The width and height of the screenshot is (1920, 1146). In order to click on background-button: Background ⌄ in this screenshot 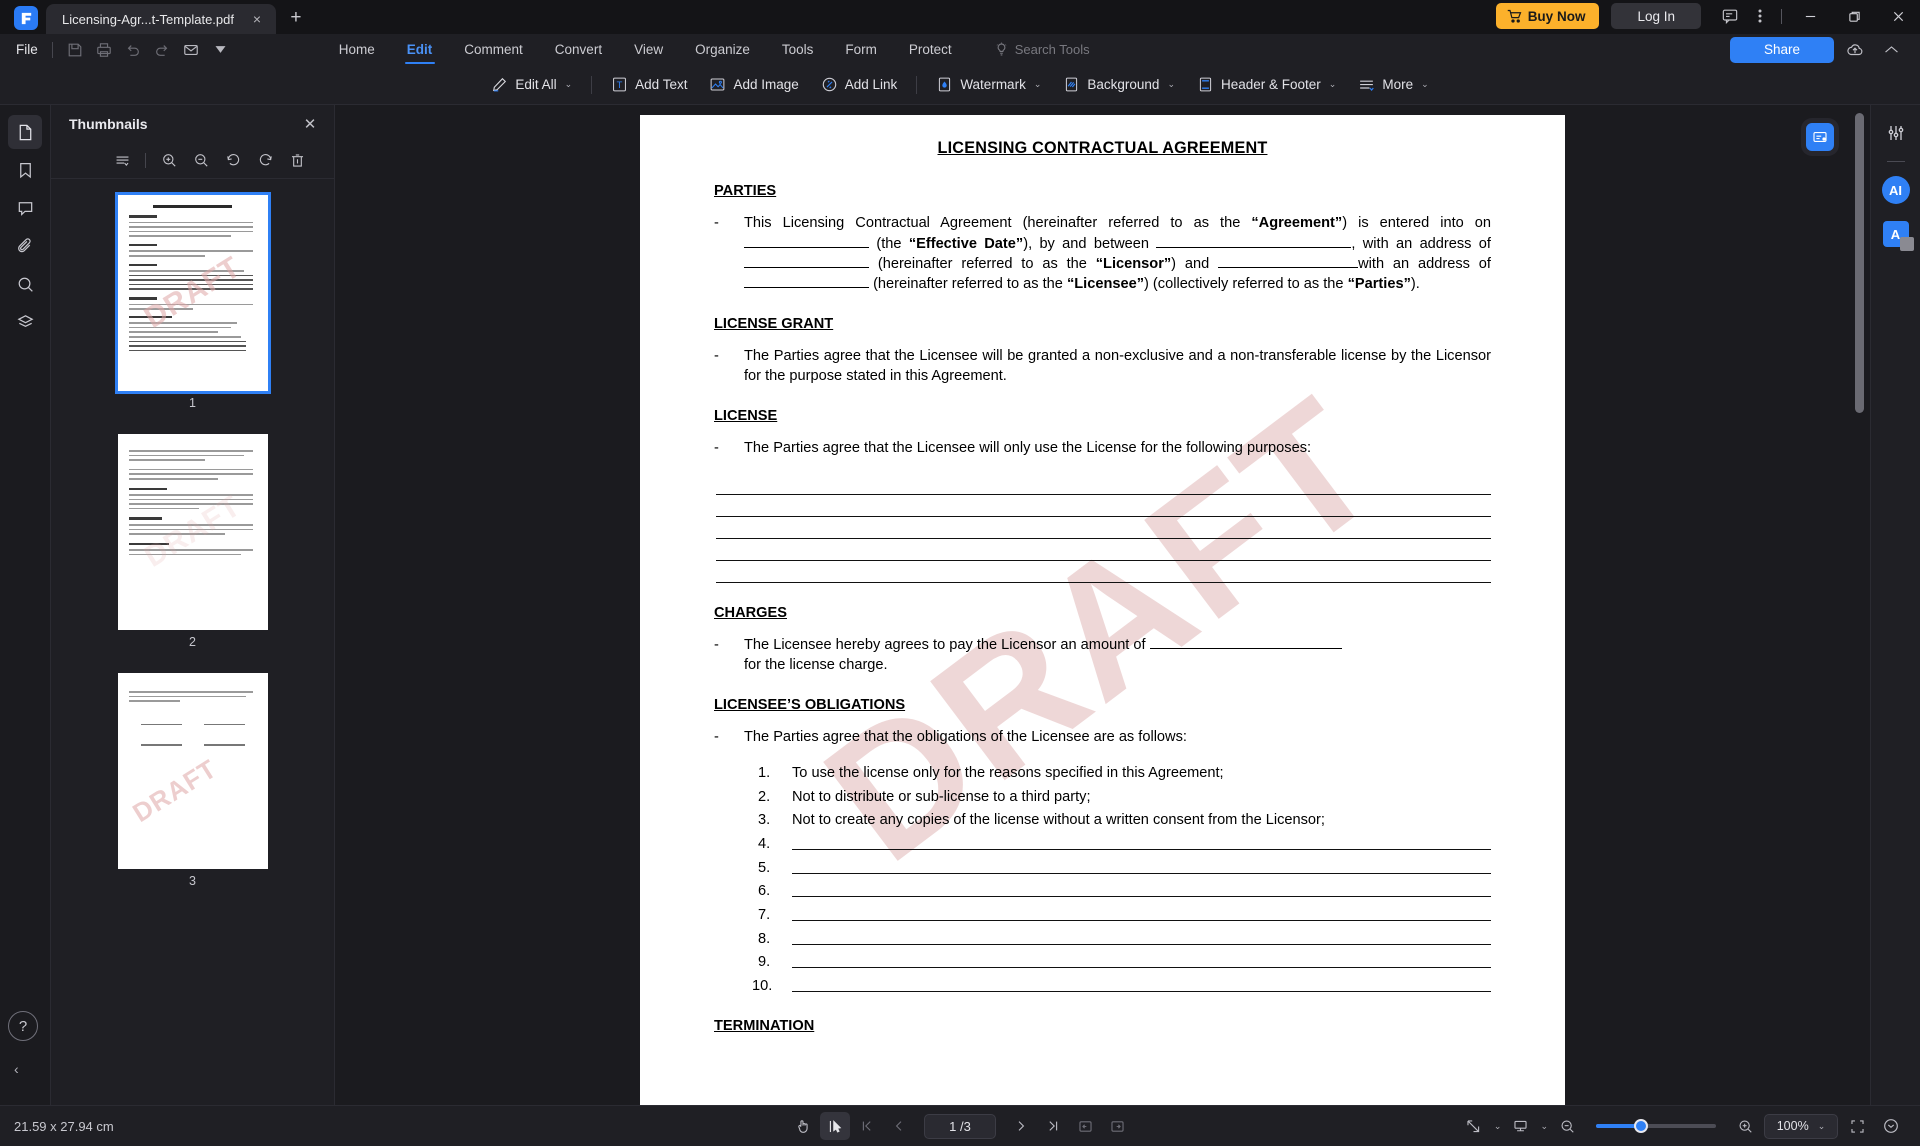, I will do `click(1119, 85)`.